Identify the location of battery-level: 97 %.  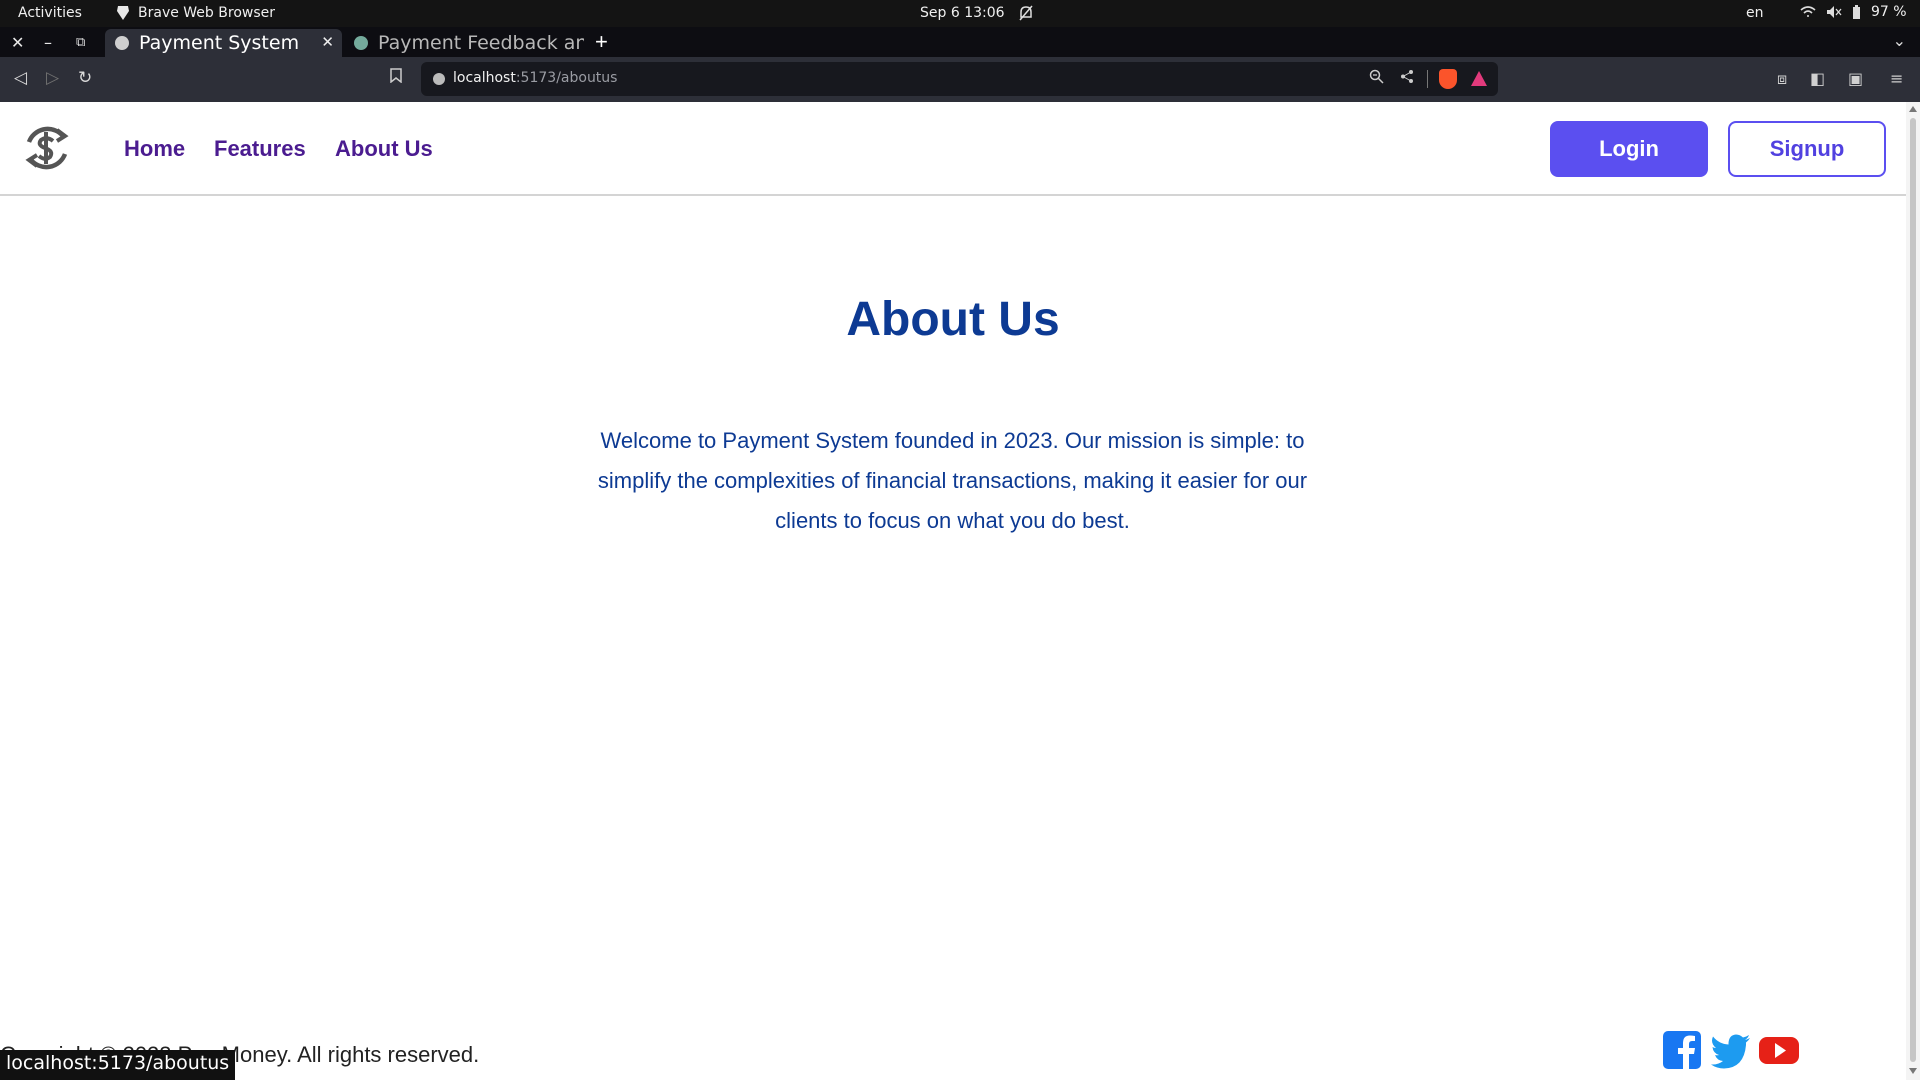
(1889, 12).